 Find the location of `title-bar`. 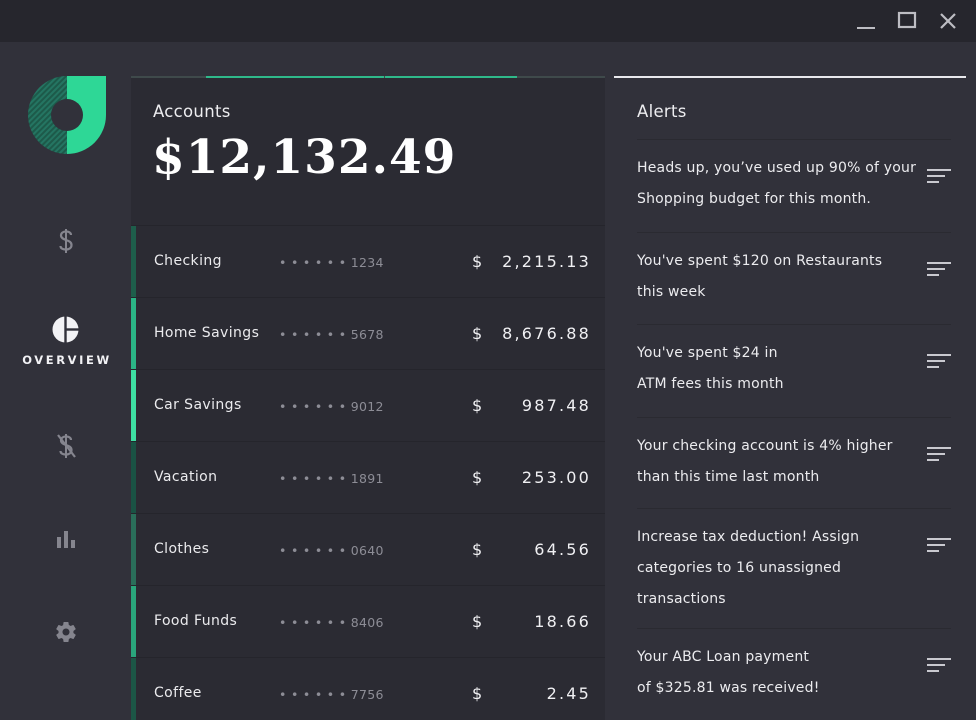

title-bar is located at coordinates (488, 21).